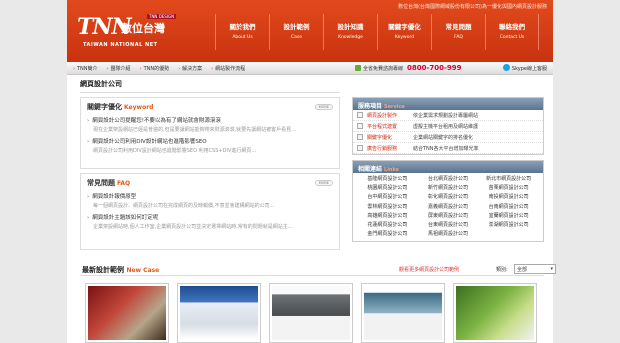  What do you see at coordinates (448, 188) in the screenshot?
I see `related-link: 新竹網頁設計公司` at bounding box center [448, 188].